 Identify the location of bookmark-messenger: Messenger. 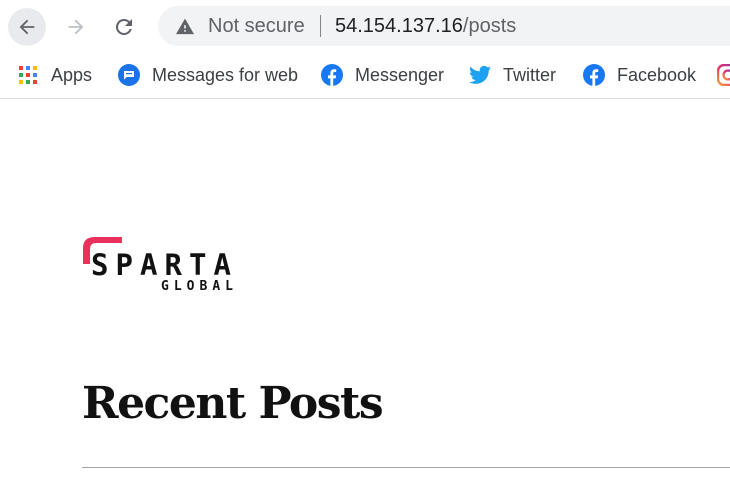
(382, 75).